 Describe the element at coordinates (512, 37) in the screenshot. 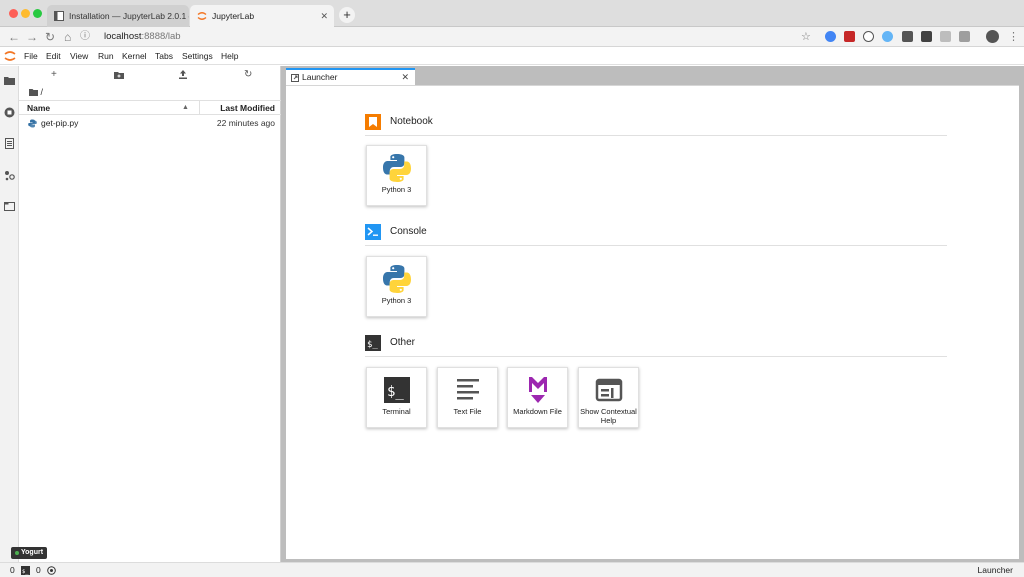

I see `address-bar: ← → ↻ ⌂ ⓘ localhost:8888/lab ☆ ⋮` at that location.